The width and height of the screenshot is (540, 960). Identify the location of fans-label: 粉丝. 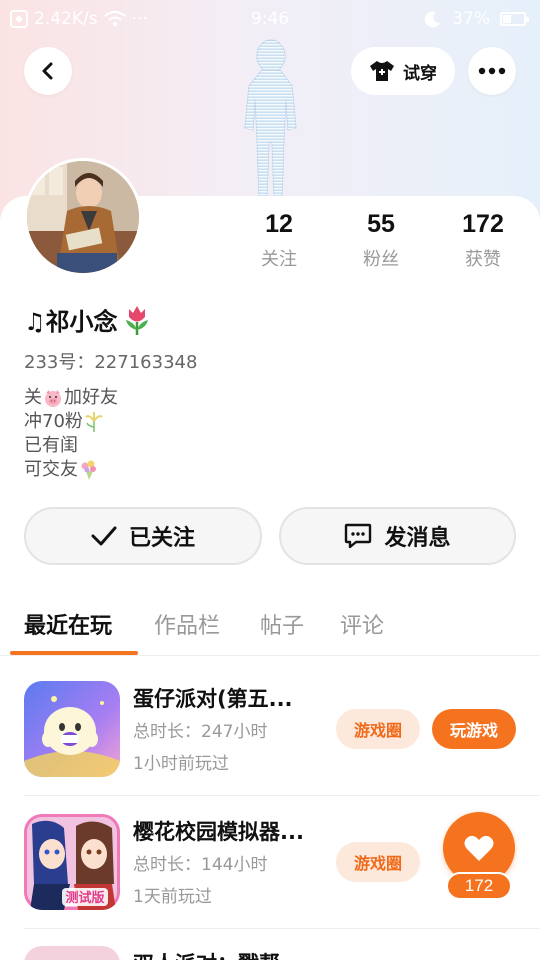
(381, 259).